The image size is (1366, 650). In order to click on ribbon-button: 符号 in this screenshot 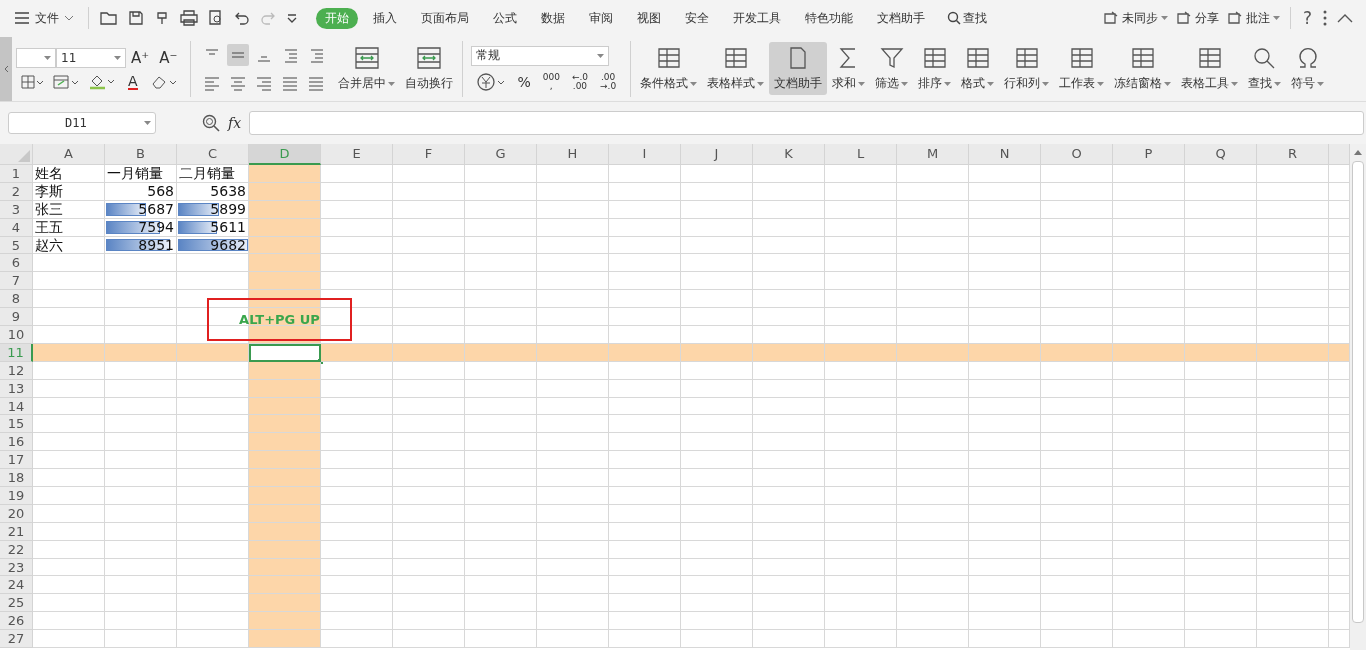, I will do `click(1308, 68)`.